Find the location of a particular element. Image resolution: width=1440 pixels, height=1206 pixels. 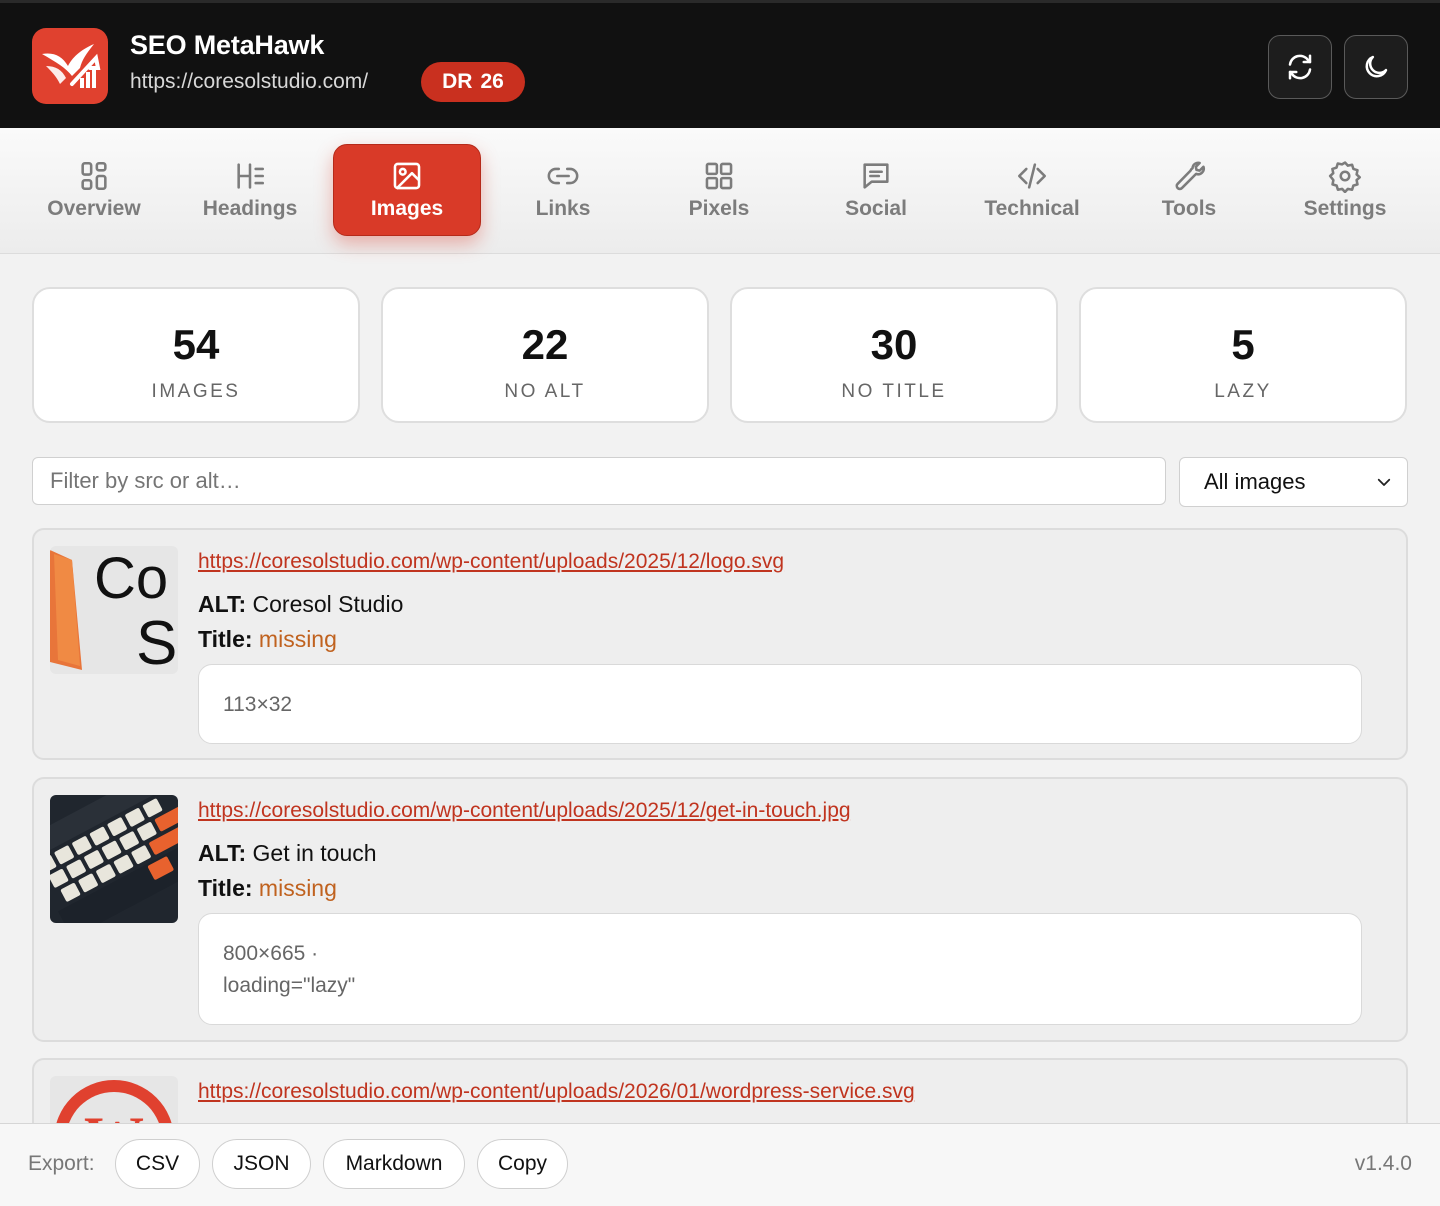

tab-overview: Overview is located at coordinates (94, 190).